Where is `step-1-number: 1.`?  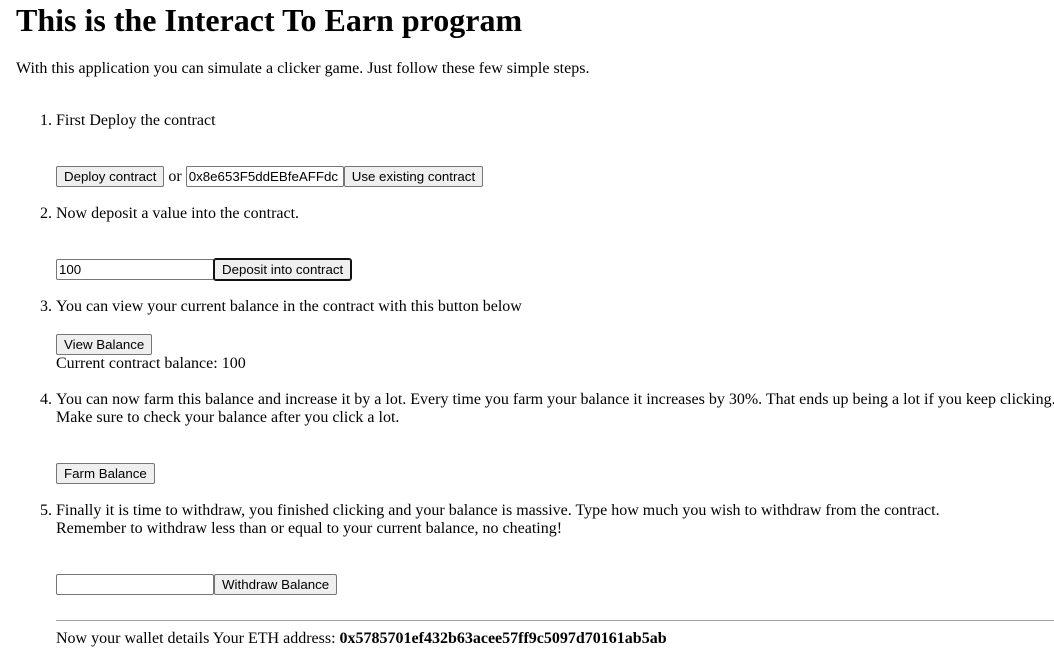
step-1-number: 1. is located at coordinates (46, 120).